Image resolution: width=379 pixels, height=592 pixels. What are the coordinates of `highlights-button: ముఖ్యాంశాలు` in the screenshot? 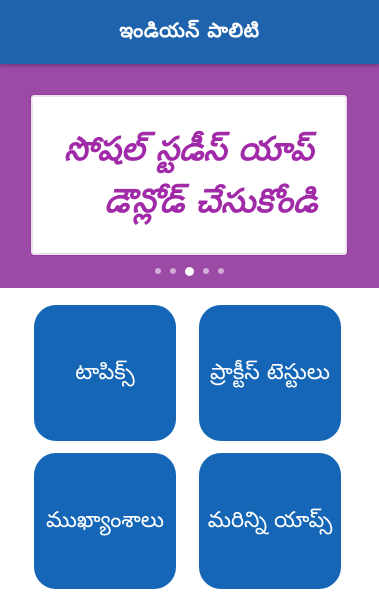 It's located at (105, 521).